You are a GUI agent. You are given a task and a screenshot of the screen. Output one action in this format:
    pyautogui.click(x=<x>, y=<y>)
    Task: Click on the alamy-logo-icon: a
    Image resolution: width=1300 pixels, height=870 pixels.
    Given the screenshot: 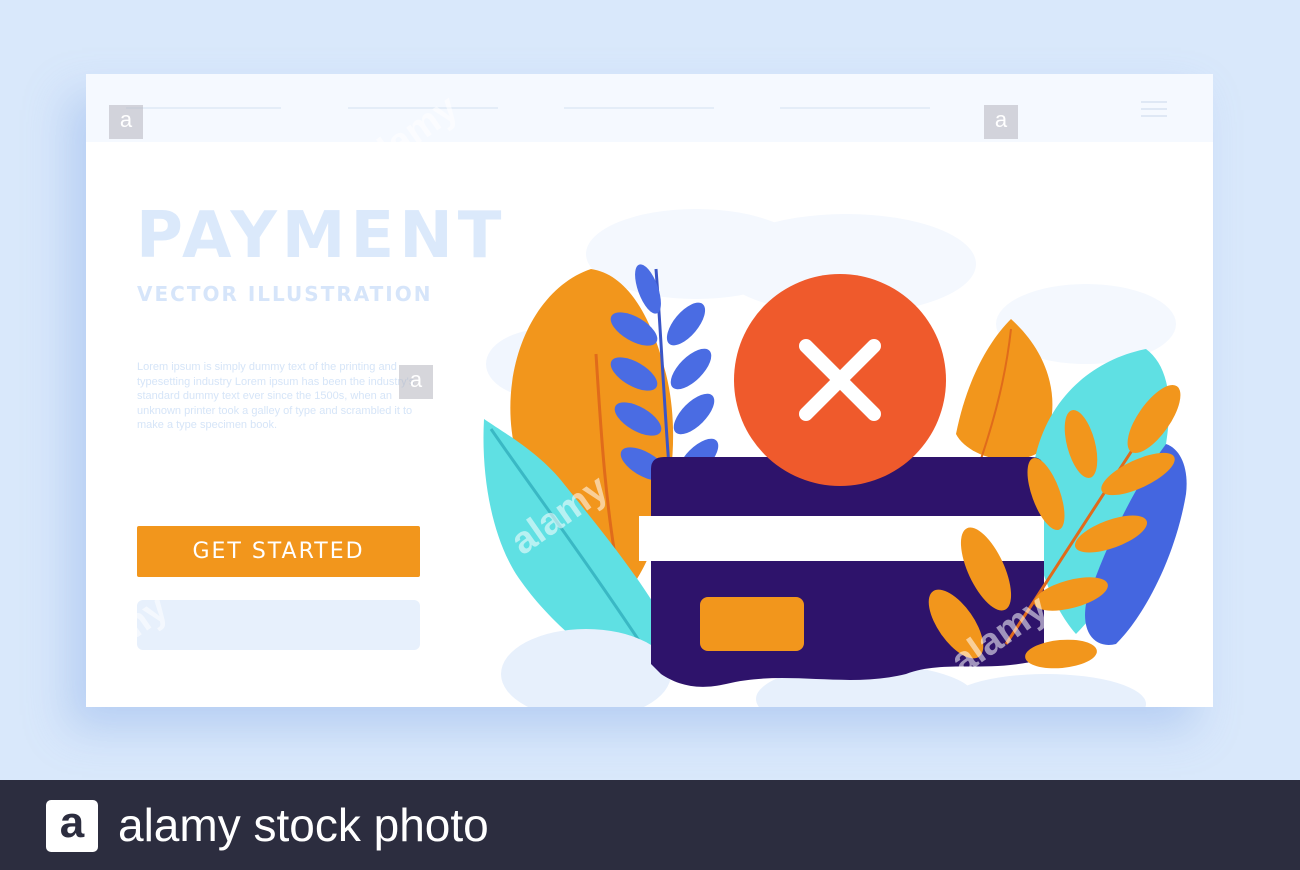 What is the action you would take?
    pyautogui.click(x=72, y=826)
    